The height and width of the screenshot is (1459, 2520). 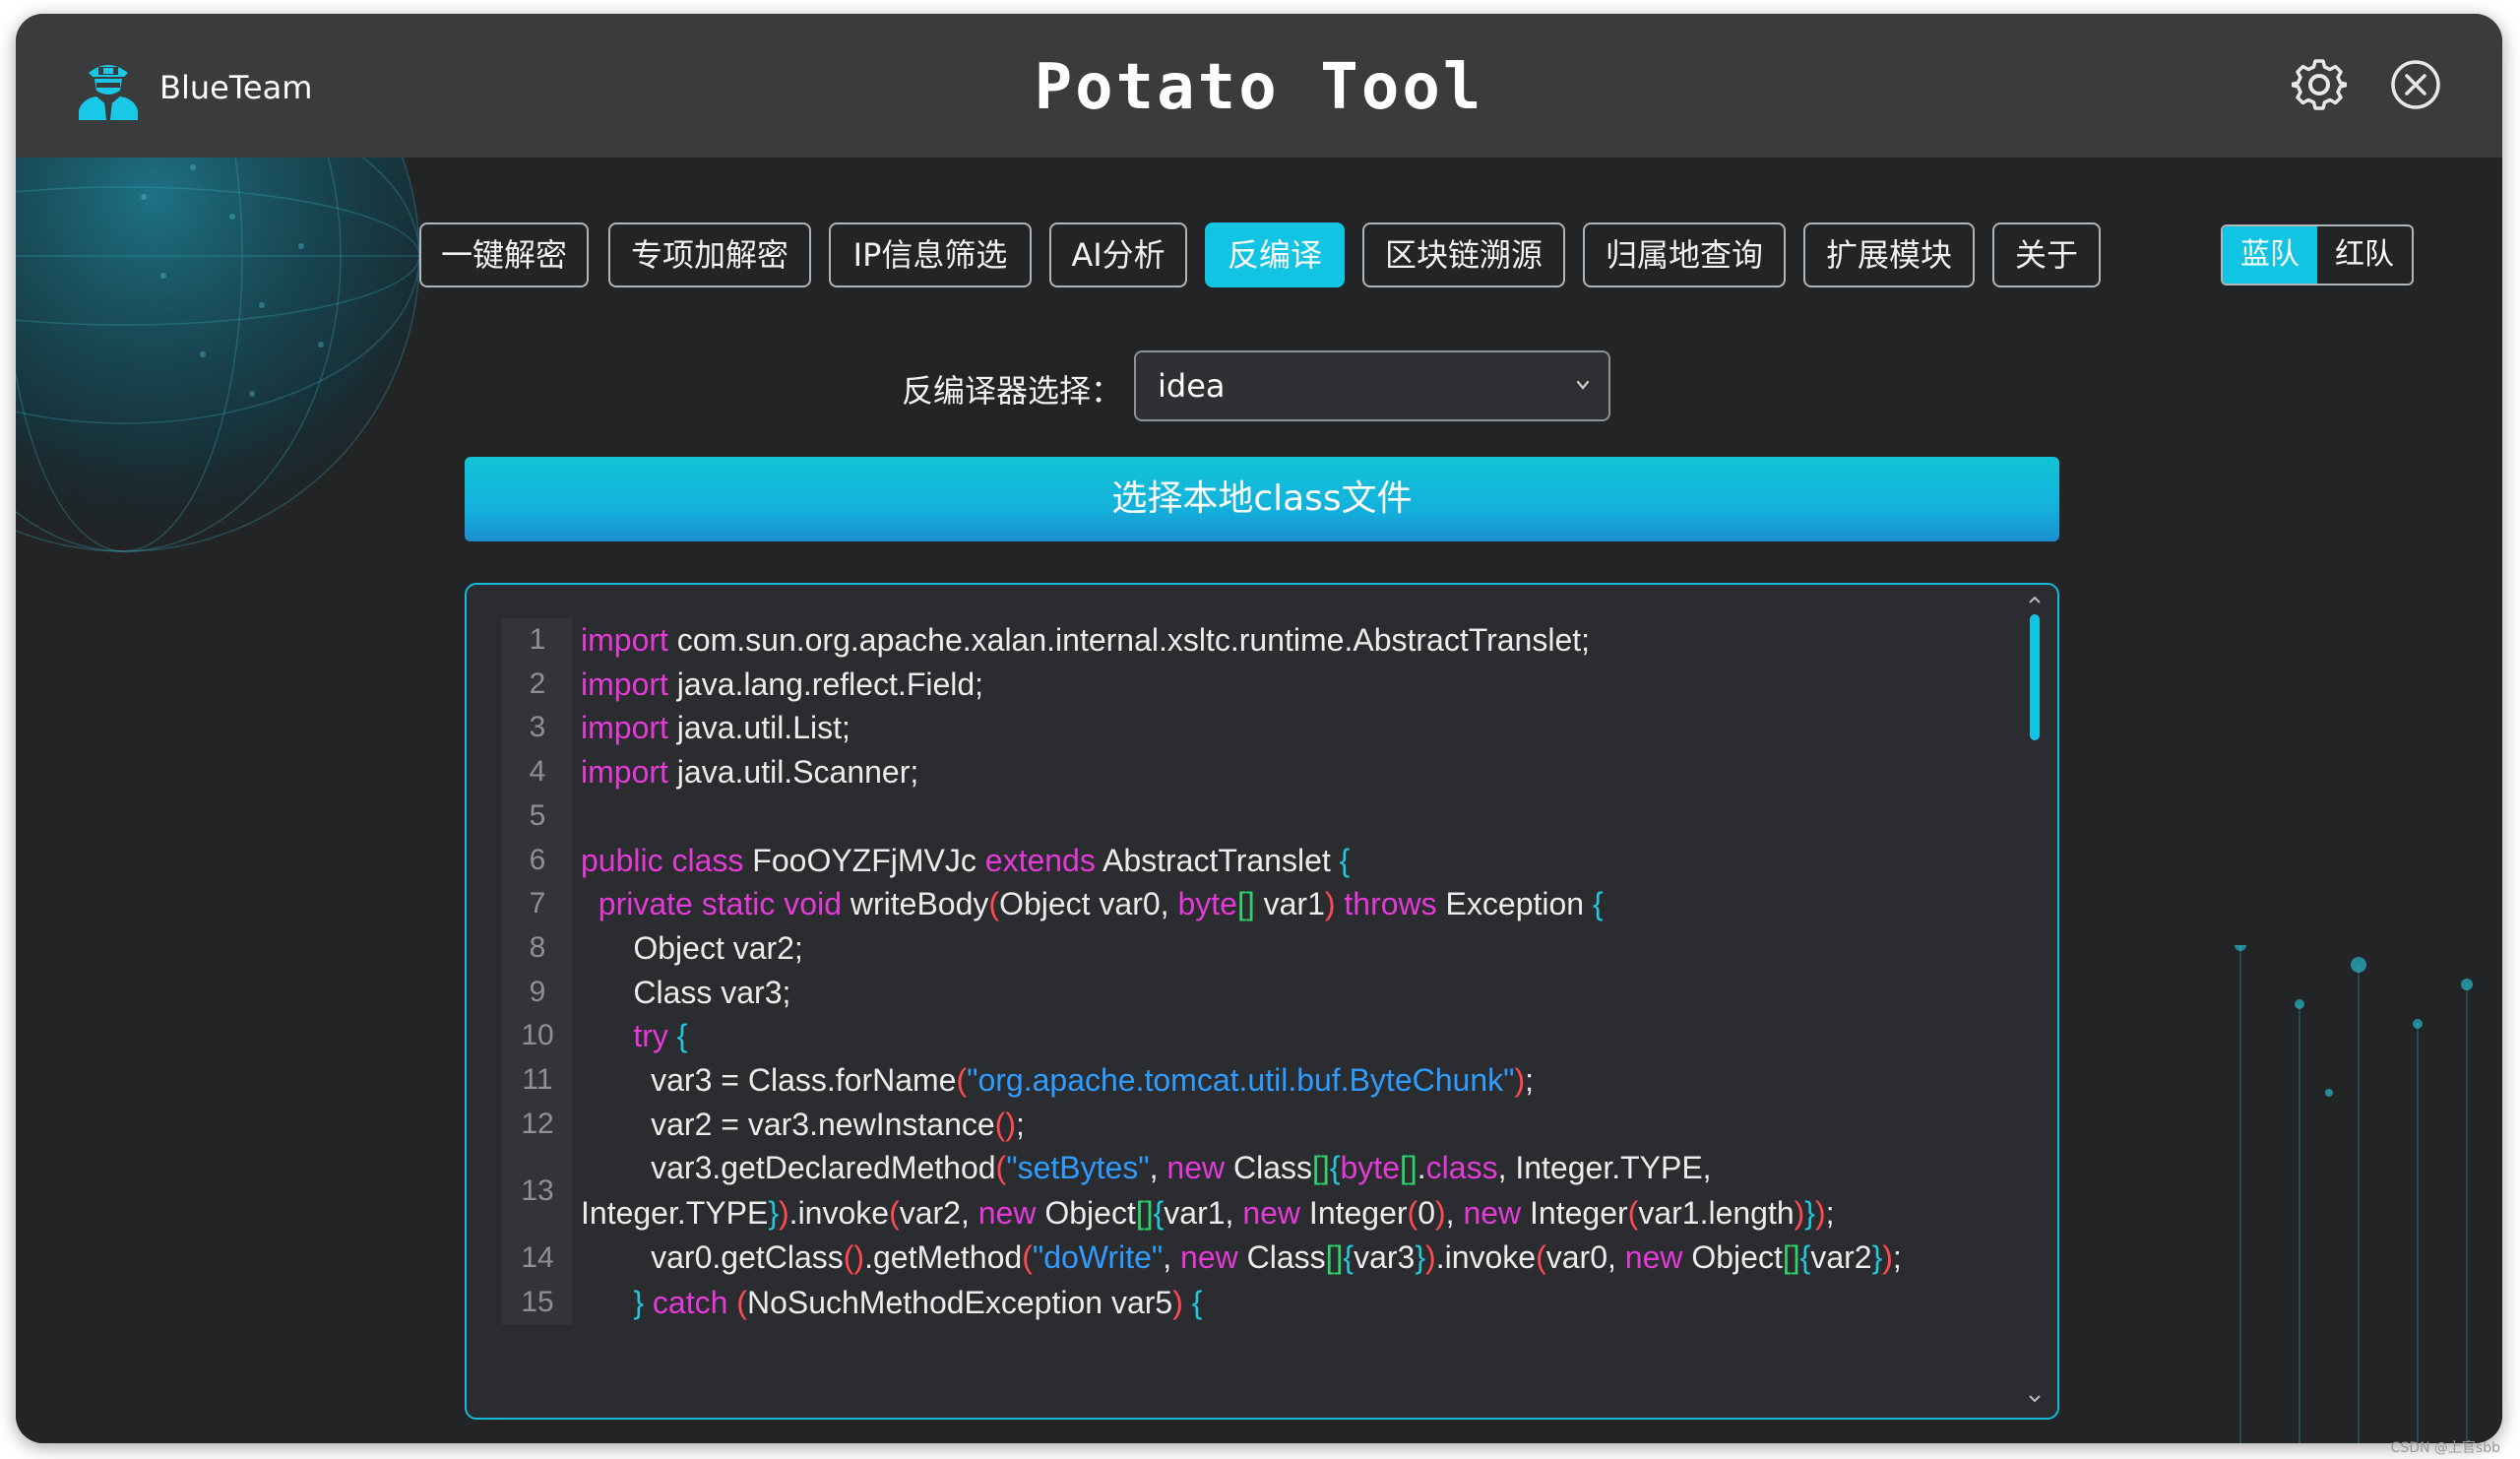 What do you see at coordinates (1118, 254) in the screenshot?
I see `tab-ai-analysis: AI分析` at bounding box center [1118, 254].